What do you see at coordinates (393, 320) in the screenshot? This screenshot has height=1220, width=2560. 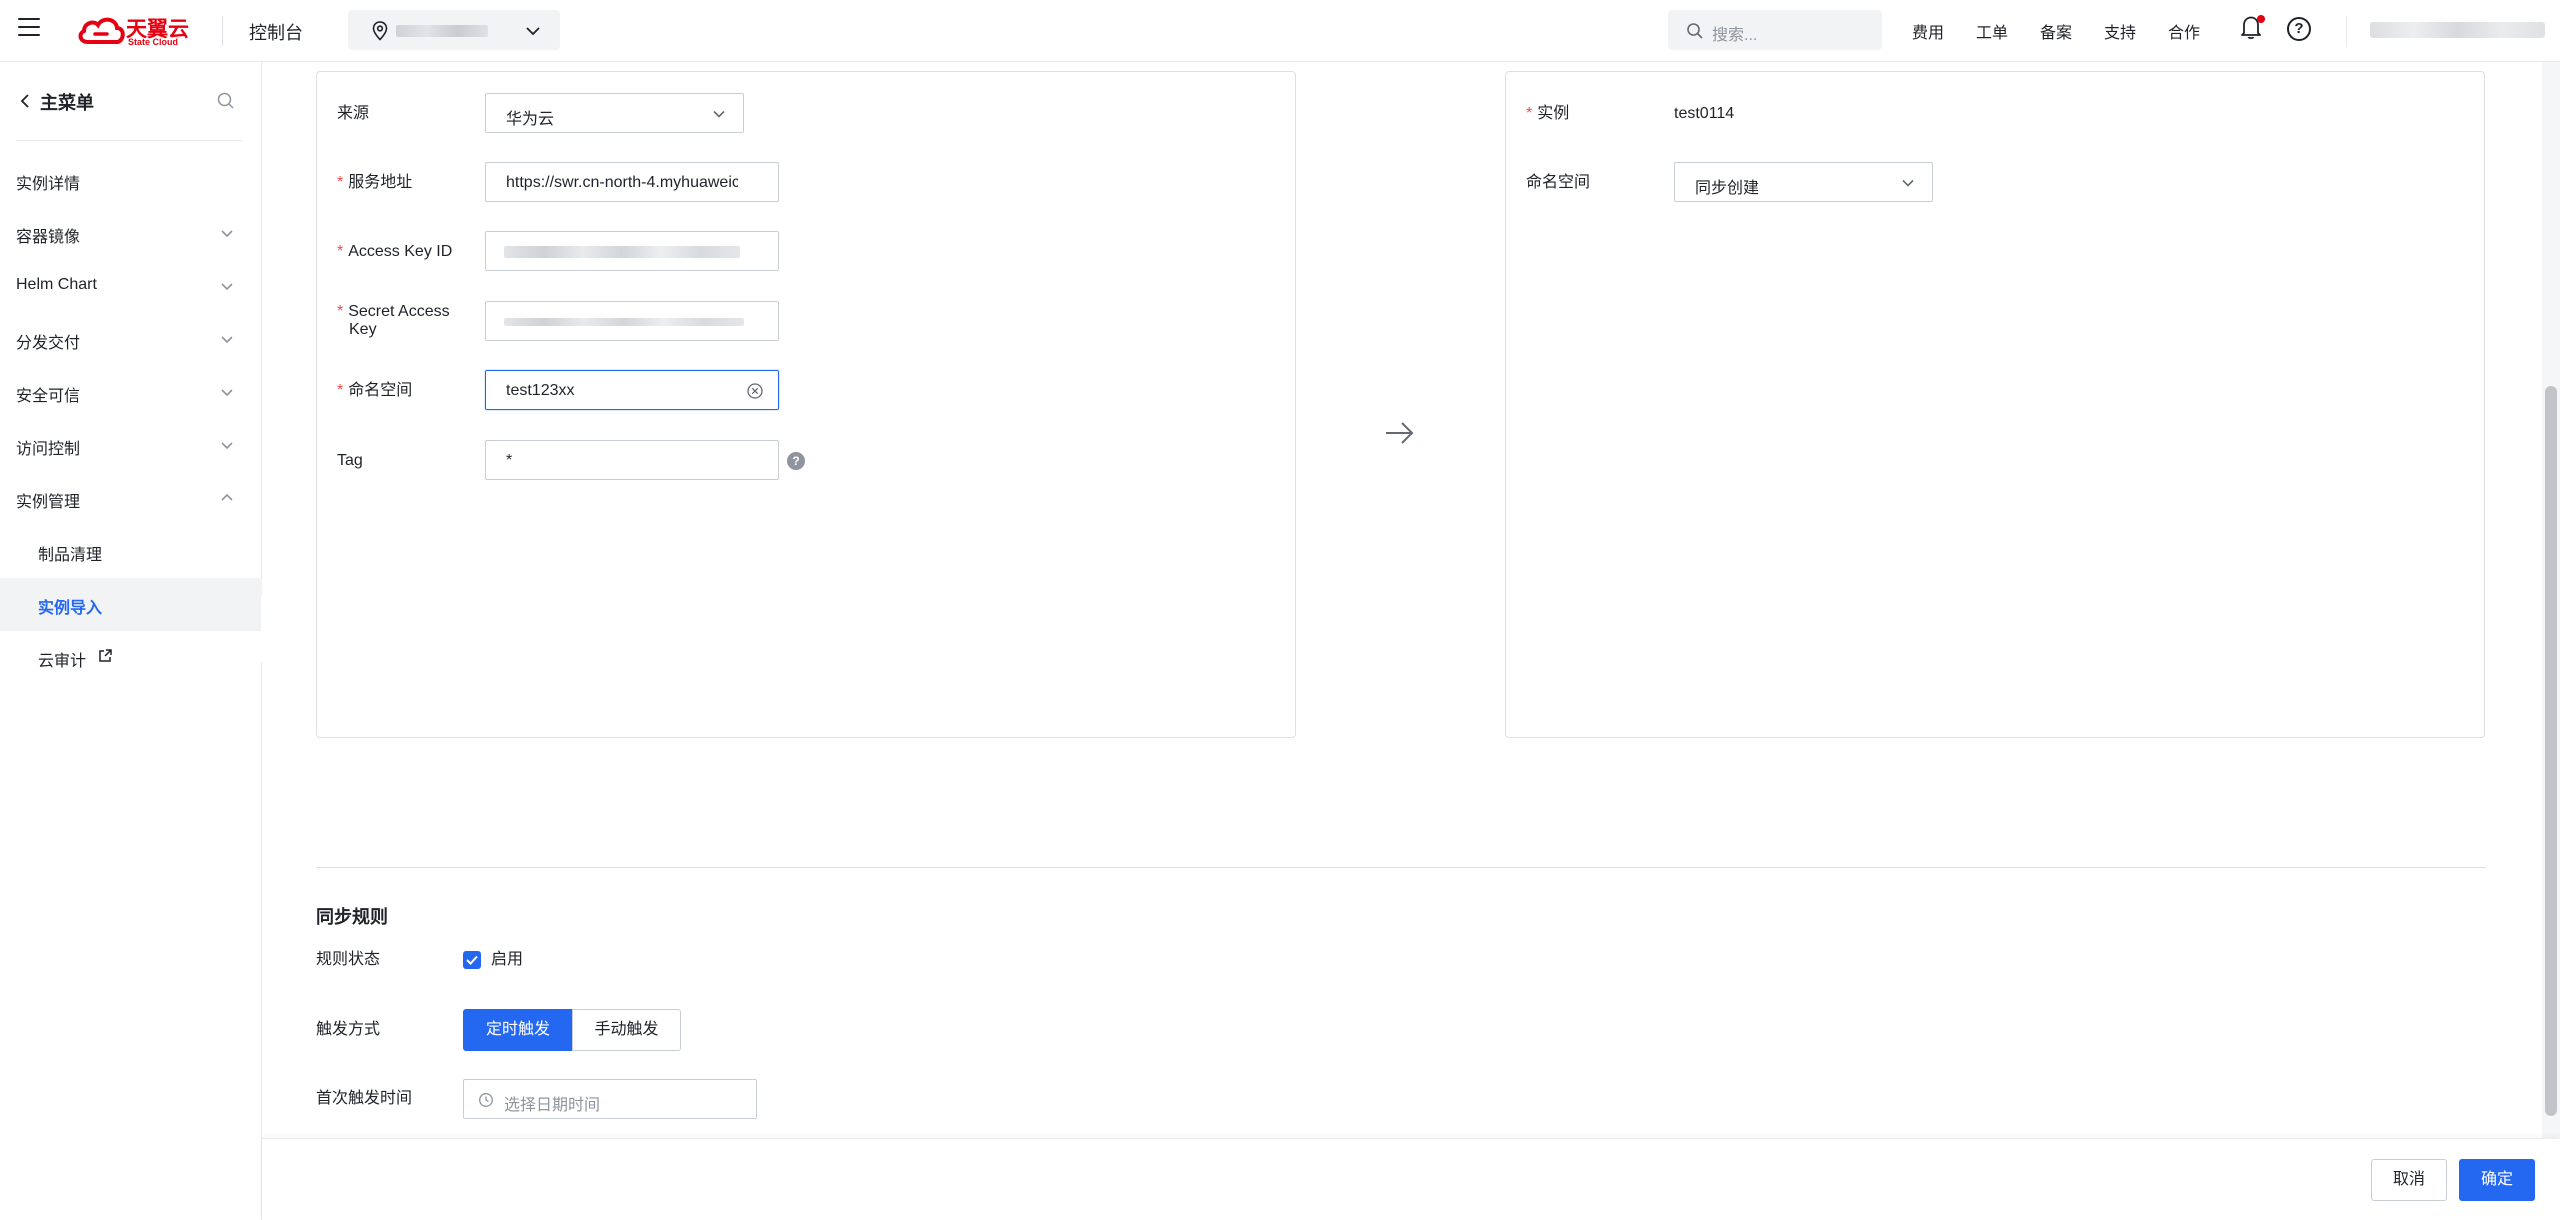 I see `secret-access-key-label: * Secret Access Key` at bounding box center [393, 320].